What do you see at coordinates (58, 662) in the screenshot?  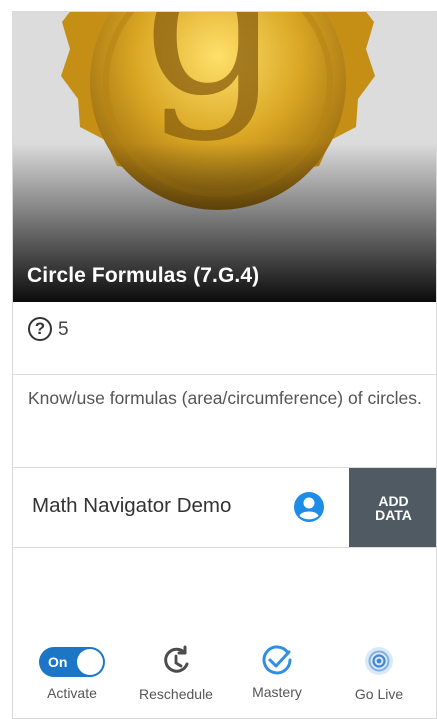 I see `toggle-state-label: On` at bounding box center [58, 662].